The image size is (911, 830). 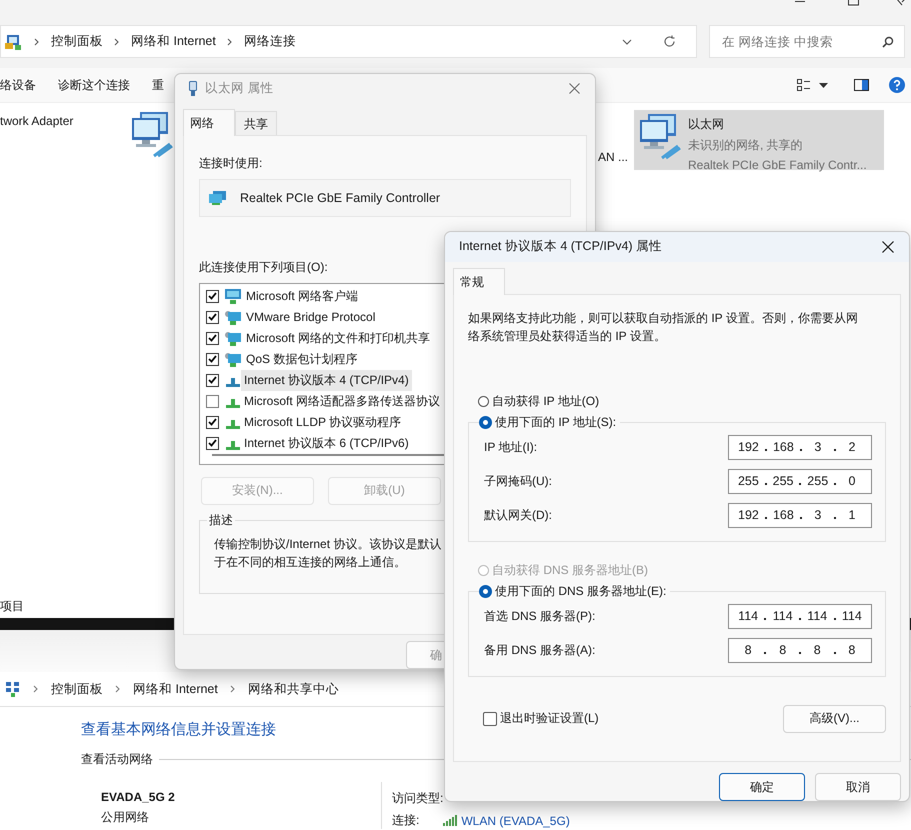 What do you see at coordinates (264, 267) in the screenshot?
I see `field-label: 此连接使用下列项目(O):` at bounding box center [264, 267].